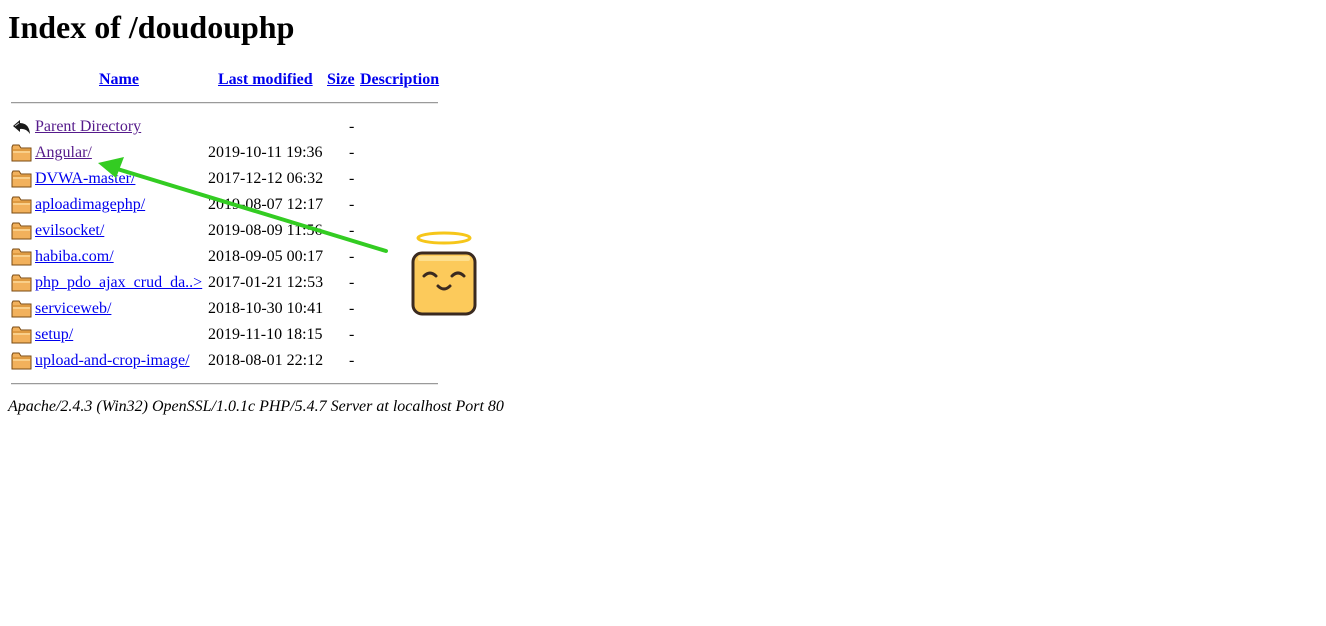 The width and height of the screenshot is (1326, 626). What do you see at coordinates (341, 80) in the screenshot?
I see `sort-by-size-link: Size` at bounding box center [341, 80].